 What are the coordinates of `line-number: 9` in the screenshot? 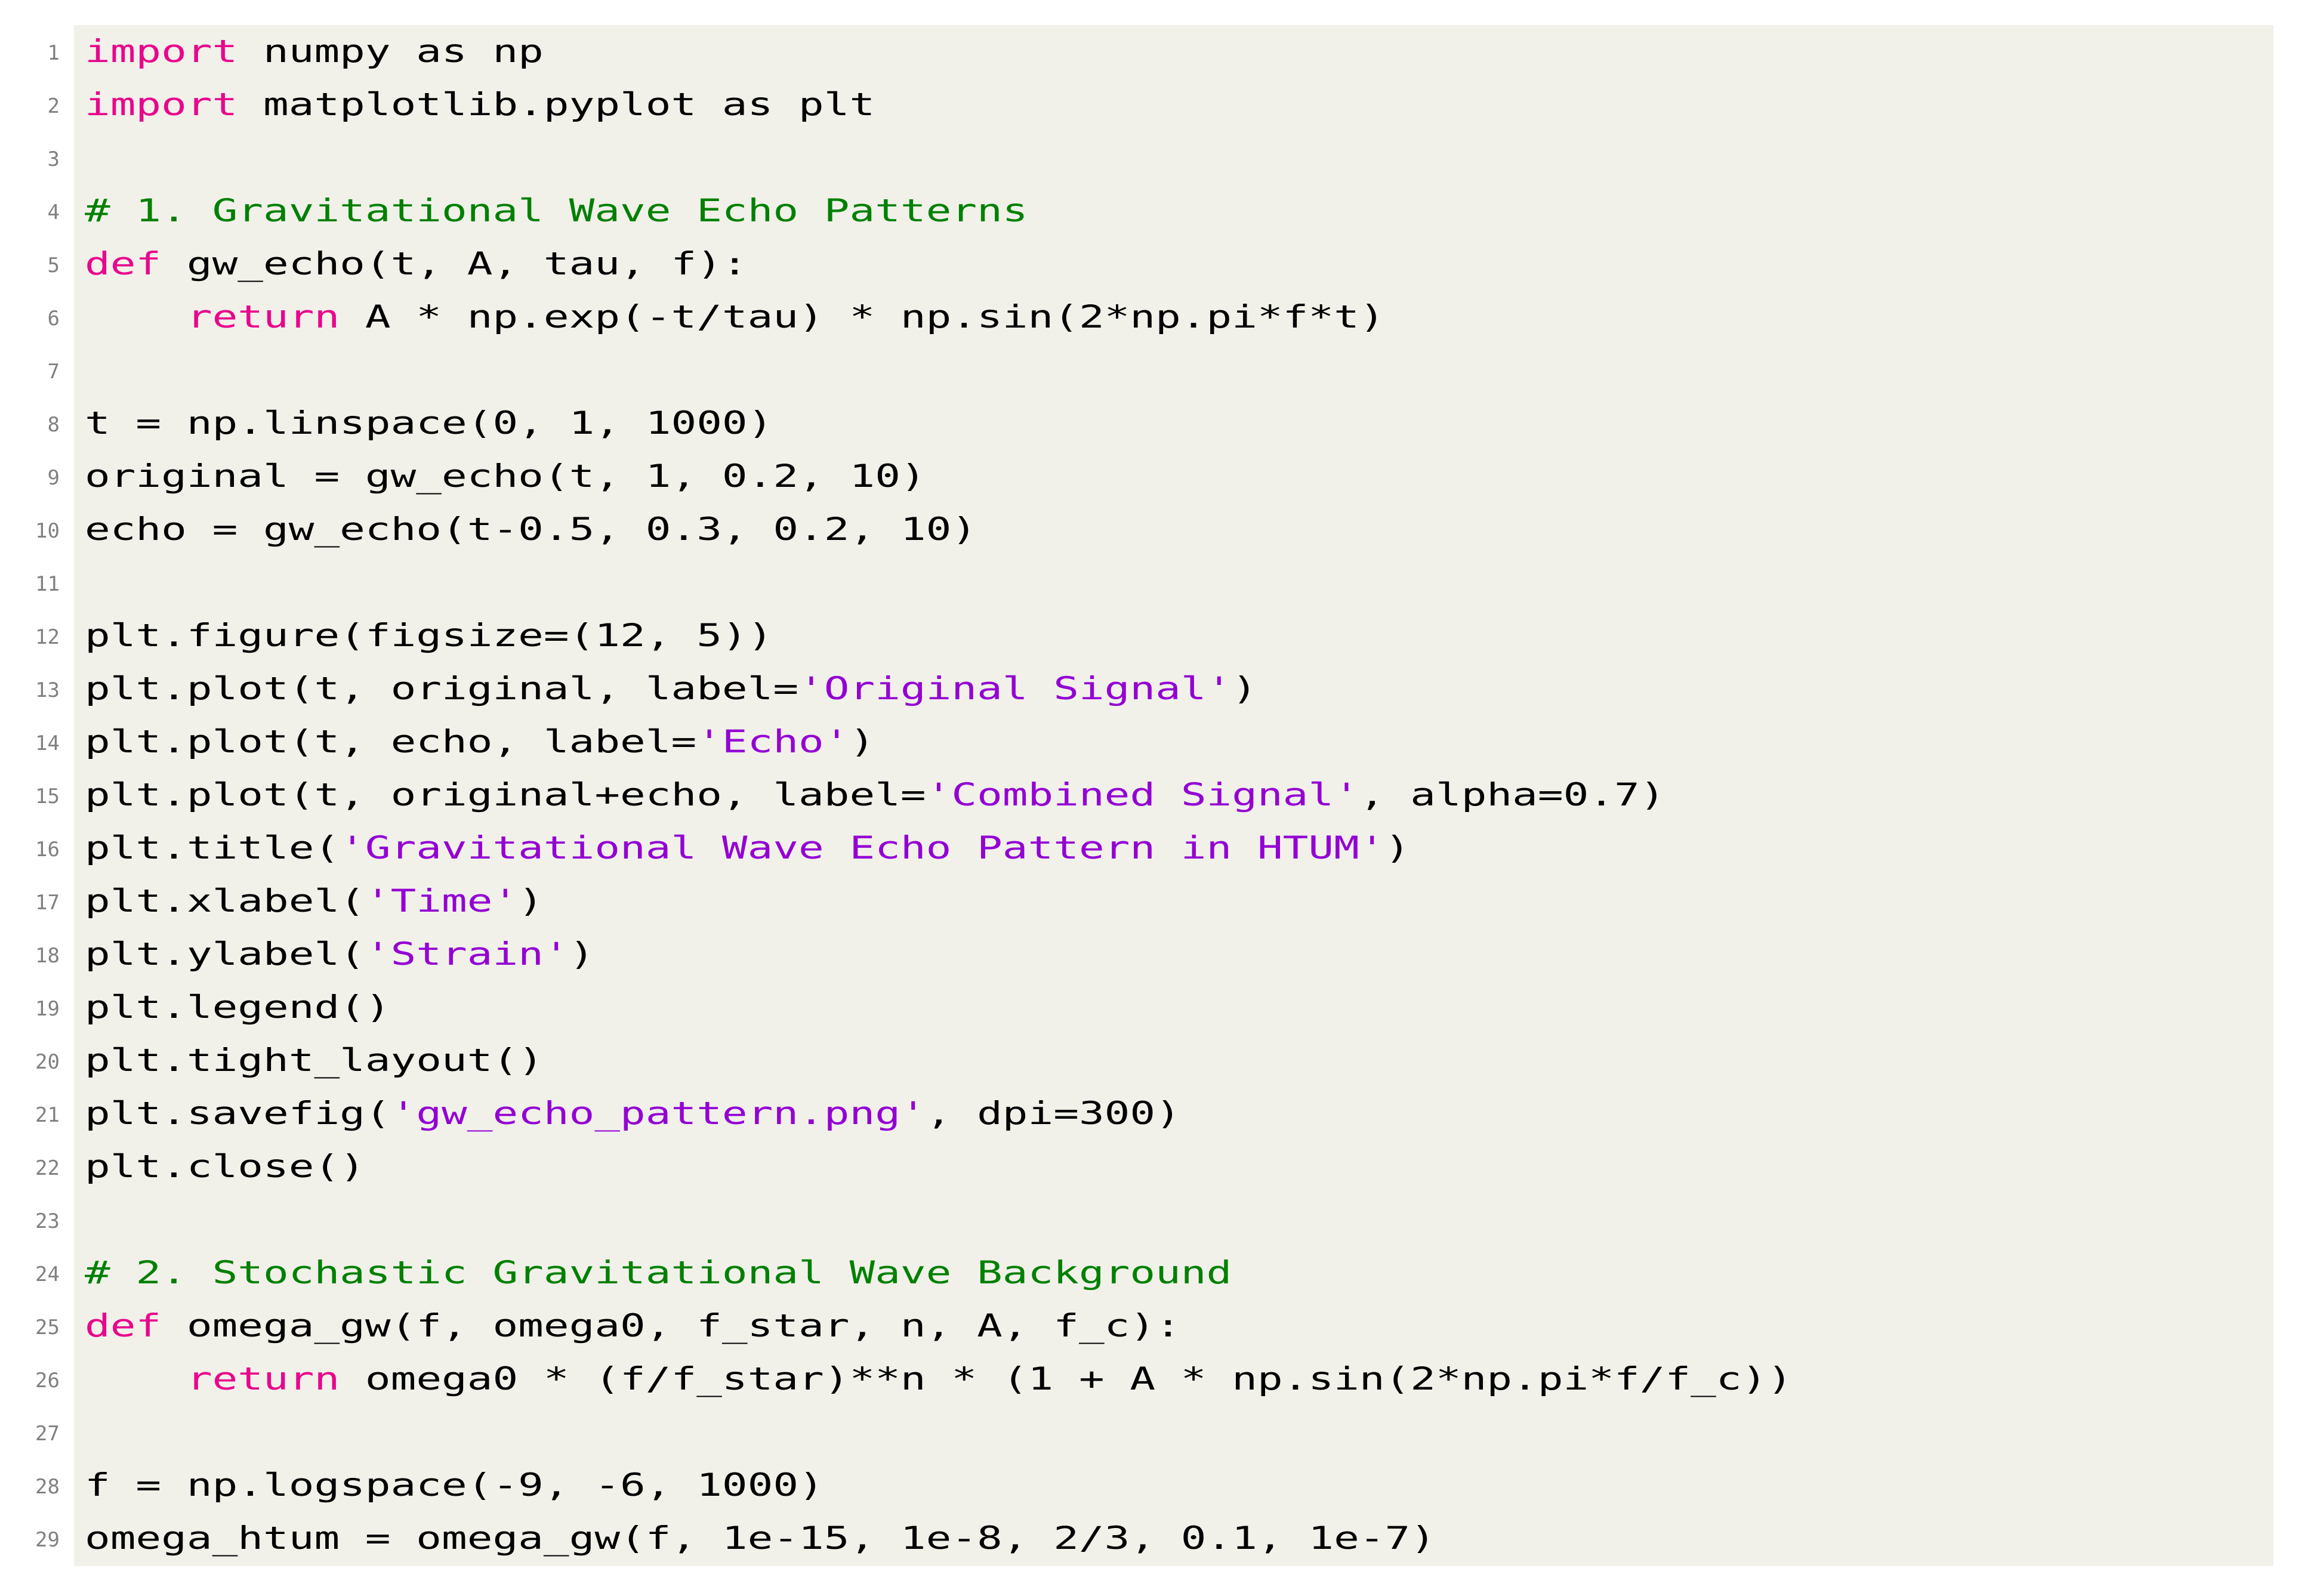 It's located at (54, 478).